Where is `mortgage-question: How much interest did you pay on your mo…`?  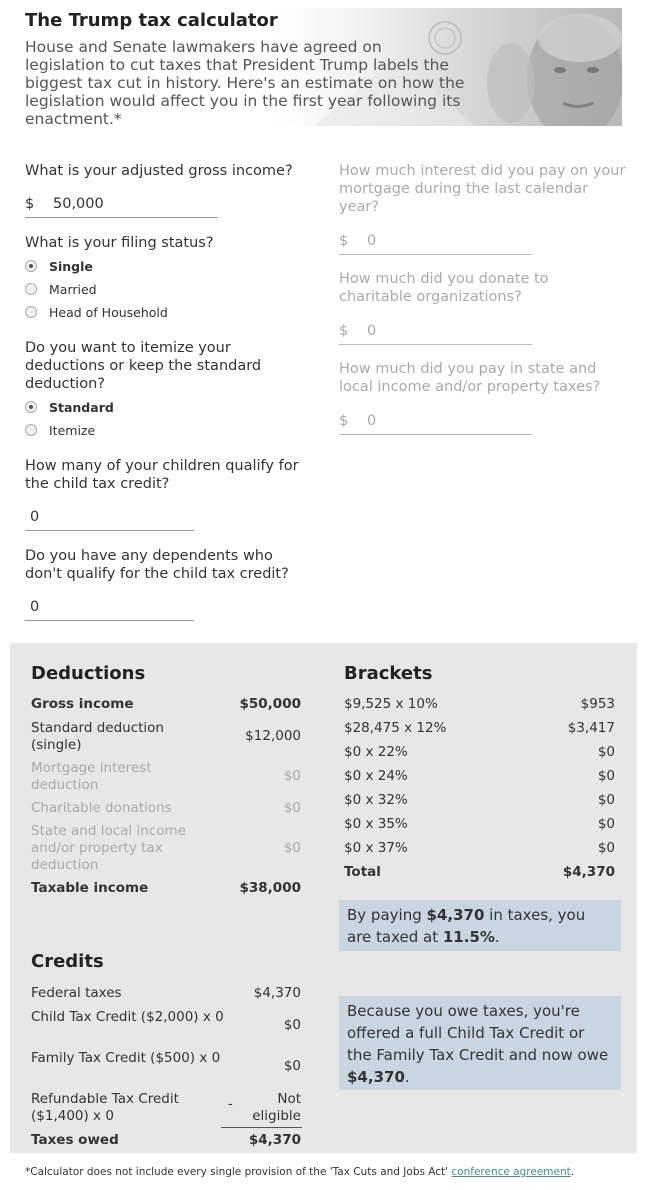
mortgage-question: How much interest did you pay on your mo… is located at coordinates (482, 189).